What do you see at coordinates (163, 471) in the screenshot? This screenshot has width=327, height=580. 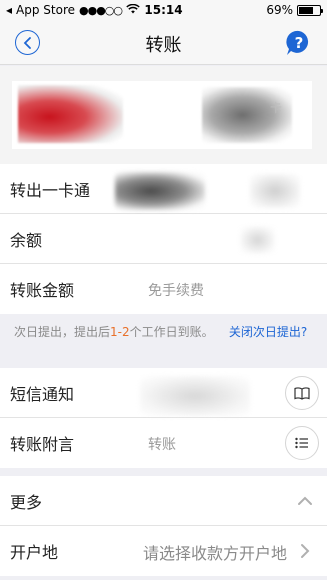 I see `section-divider` at bounding box center [163, 471].